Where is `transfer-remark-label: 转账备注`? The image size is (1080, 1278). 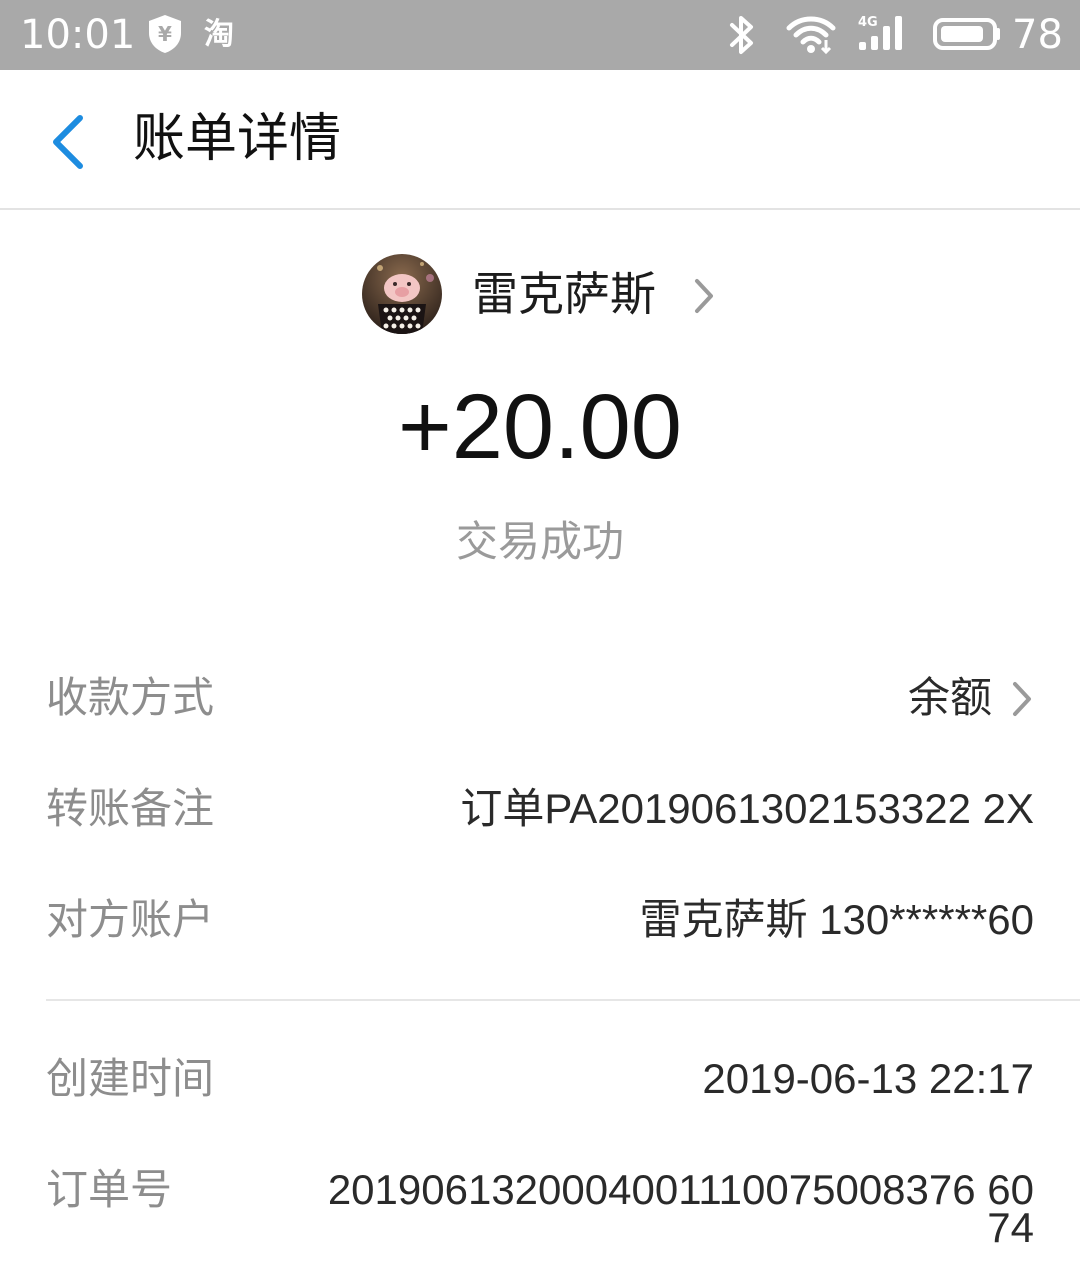
transfer-remark-label: 转账备注 is located at coordinates (130, 808).